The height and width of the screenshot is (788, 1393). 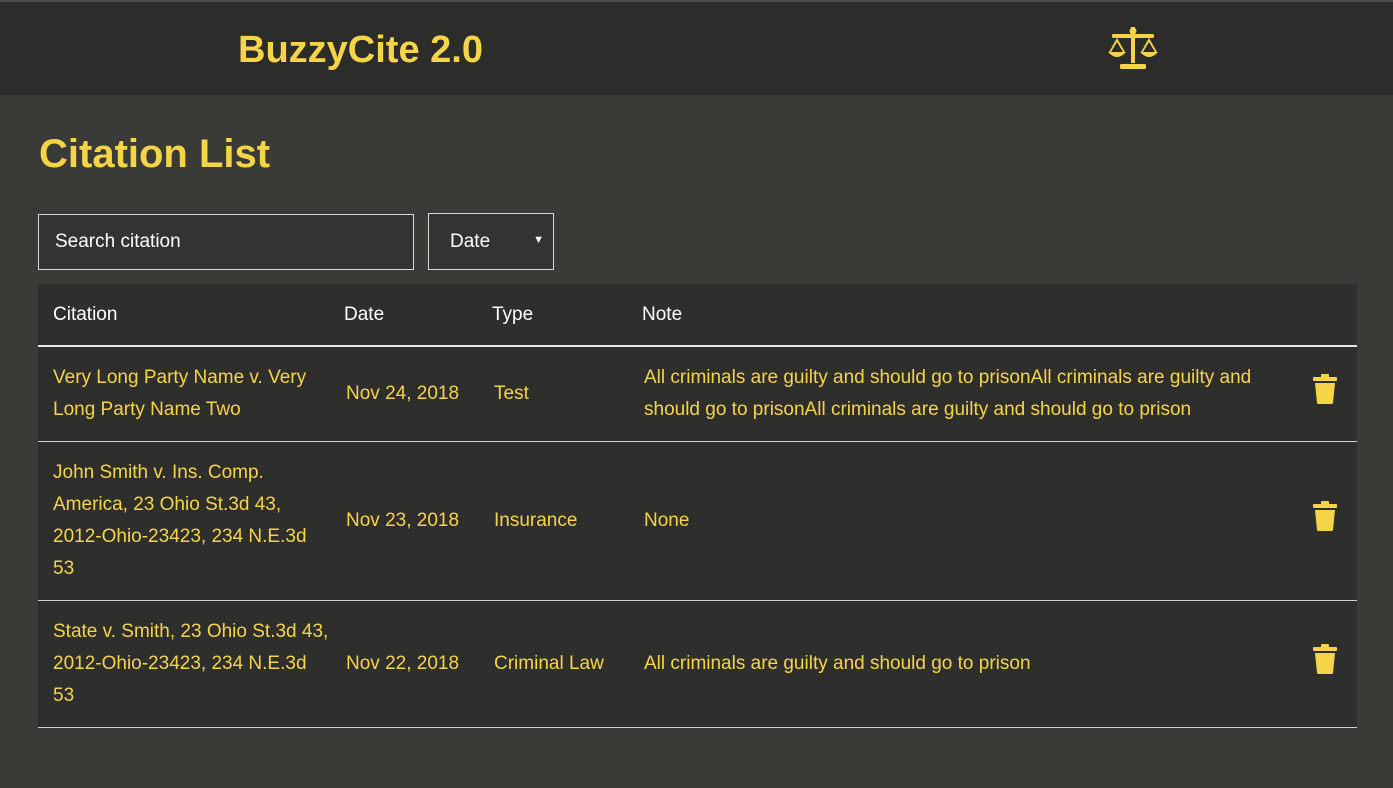 I want to click on column-header-citation: Citation, so click(x=183, y=315).